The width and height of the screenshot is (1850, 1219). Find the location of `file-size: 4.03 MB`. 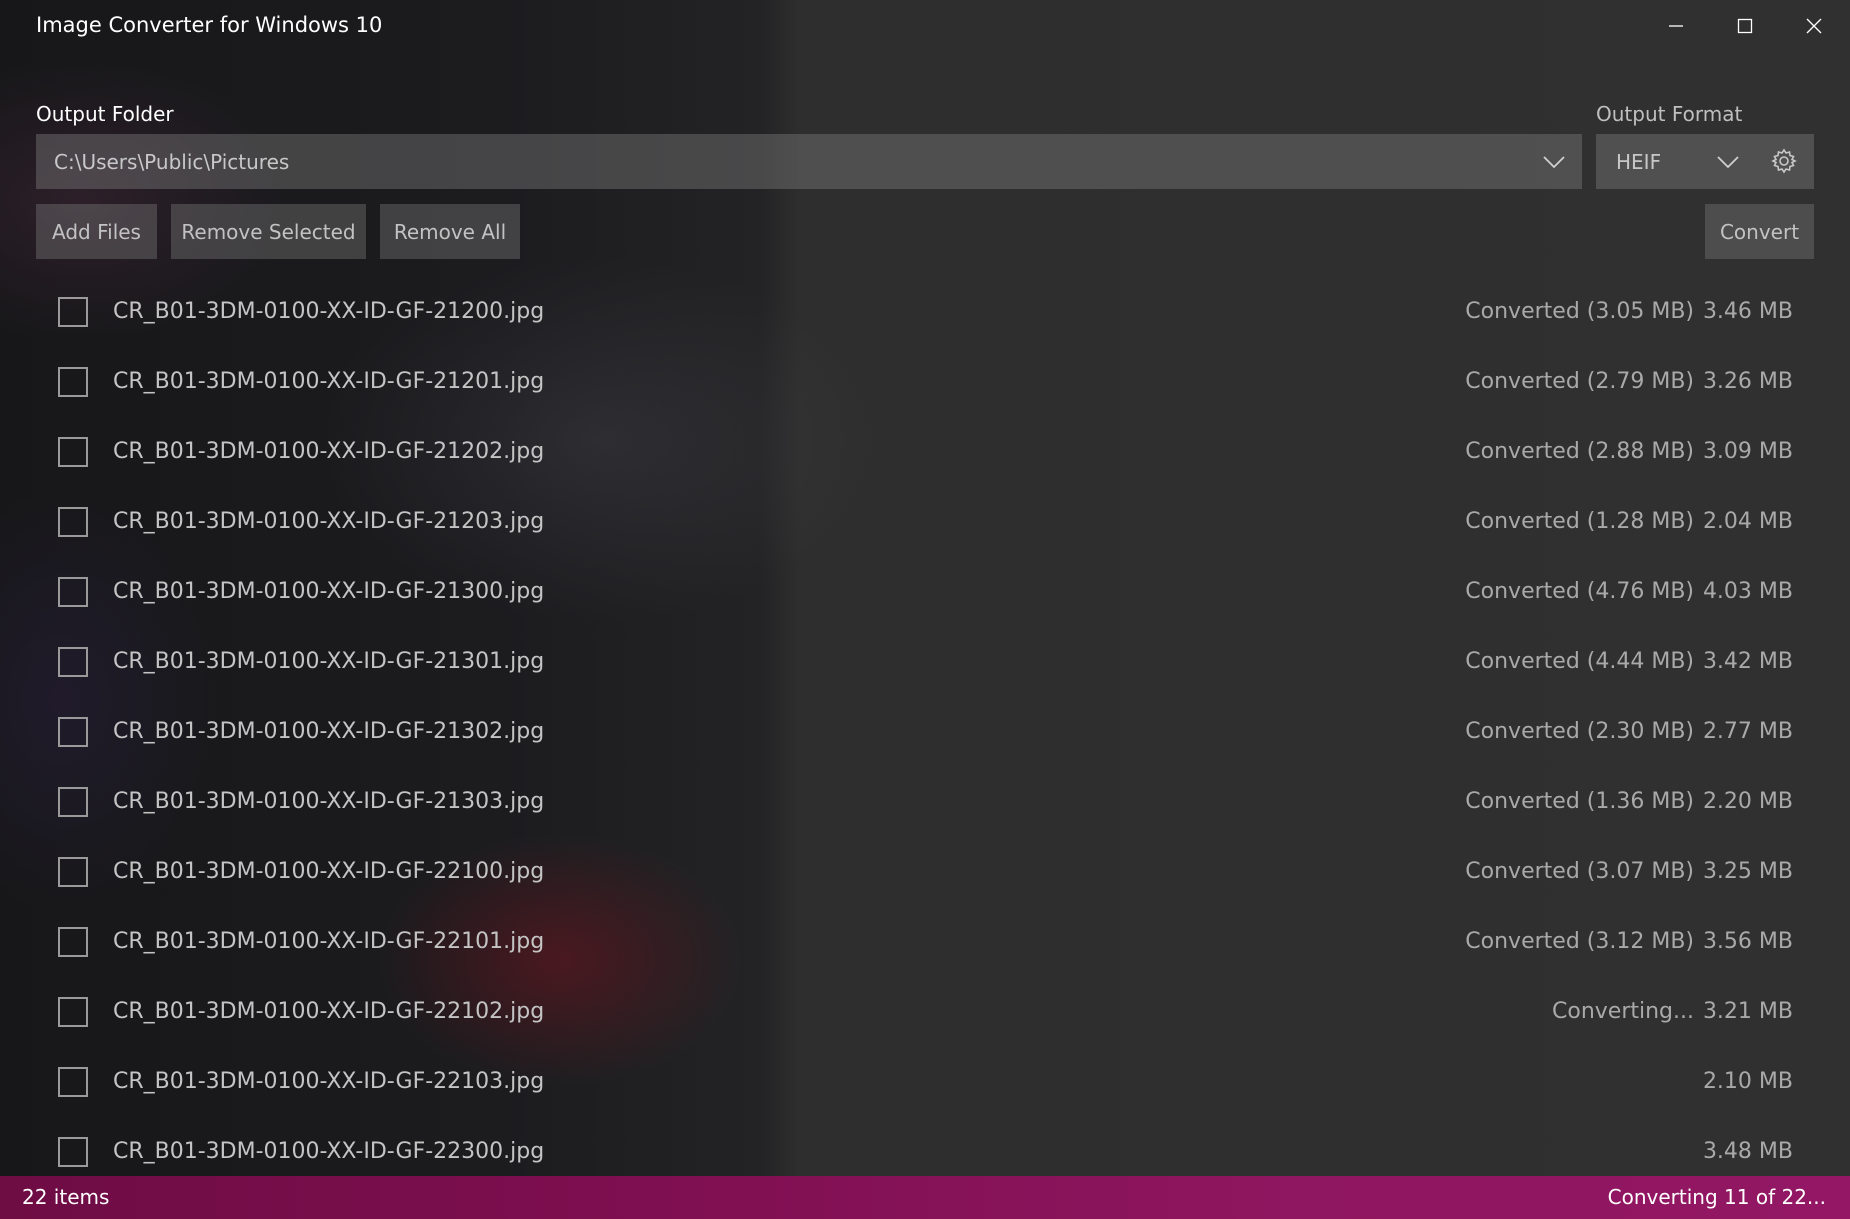

file-size: 4.03 MB is located at coordinates (1747, 591).